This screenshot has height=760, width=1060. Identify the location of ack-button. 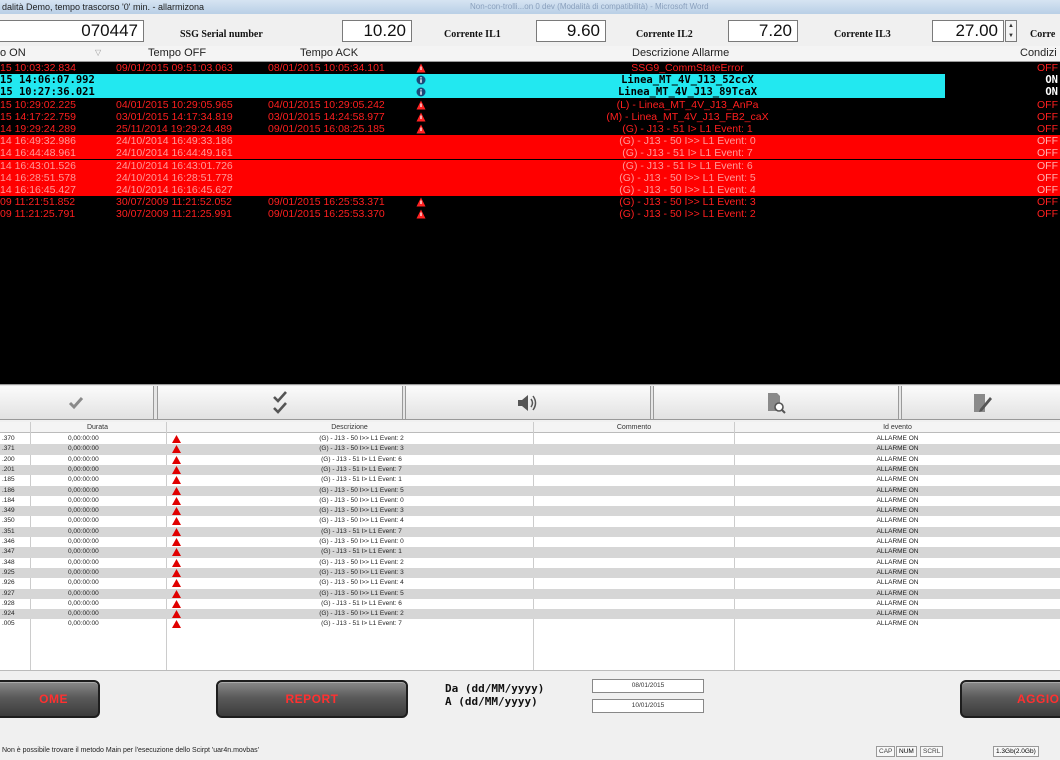
(77, 402).